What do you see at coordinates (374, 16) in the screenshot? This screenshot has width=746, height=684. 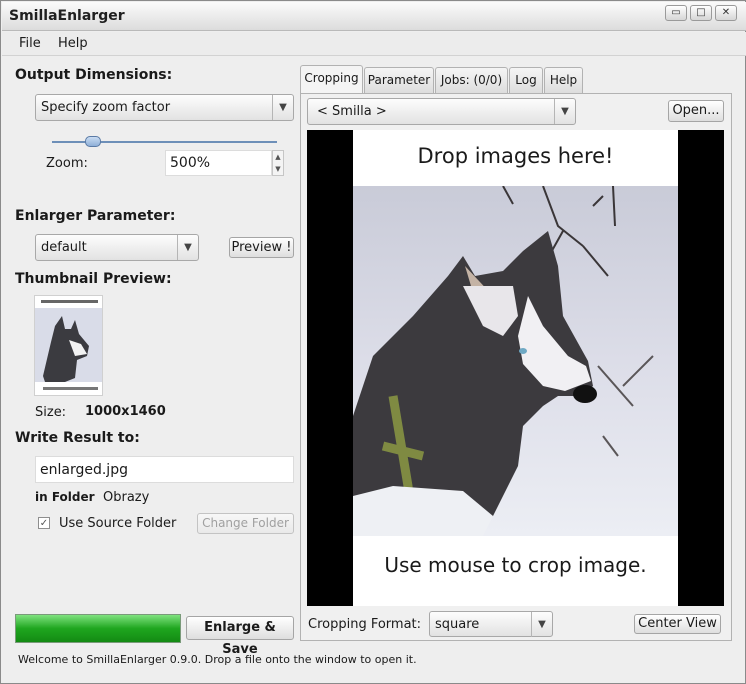 I see `title-bar: SmillaEnlarger ▭ □ ✕` at bounding box center [374, 16].